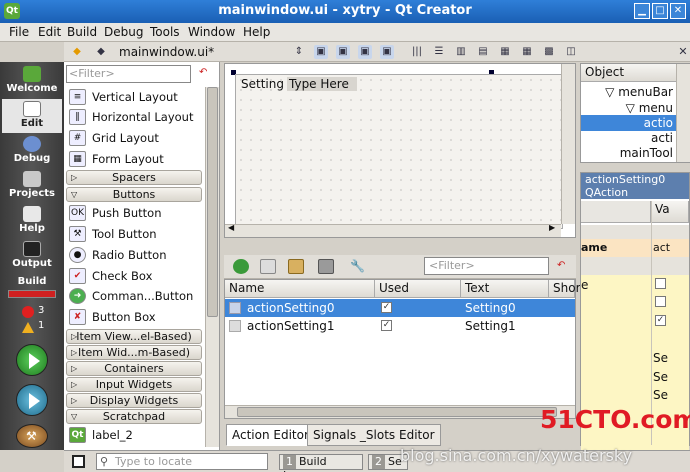 Image resolution: width=690 pixels, height=472 pixels. Describe the element at coordinates (135, 317) in the screenshot. I see `widget-item: ✘ Button Box` at that location.